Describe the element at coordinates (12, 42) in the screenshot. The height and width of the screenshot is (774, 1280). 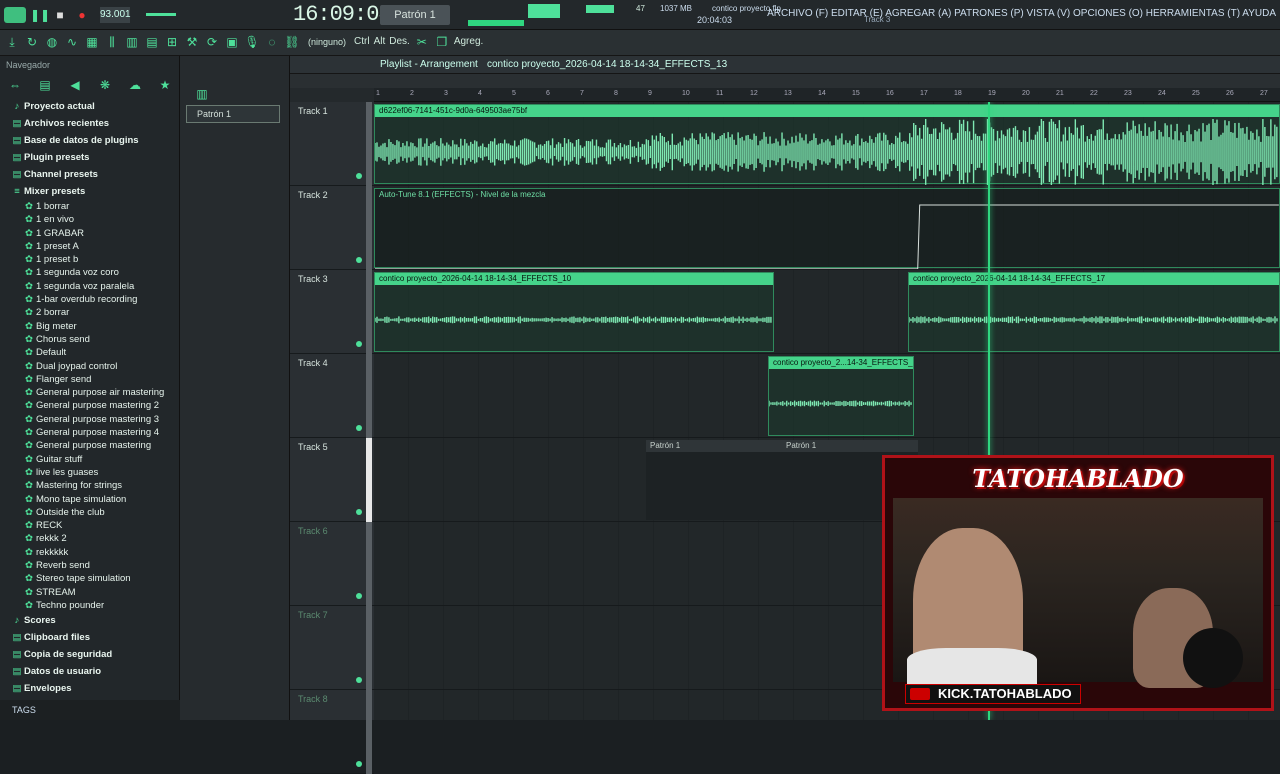
I see `download-icon: ⤓` at that location.